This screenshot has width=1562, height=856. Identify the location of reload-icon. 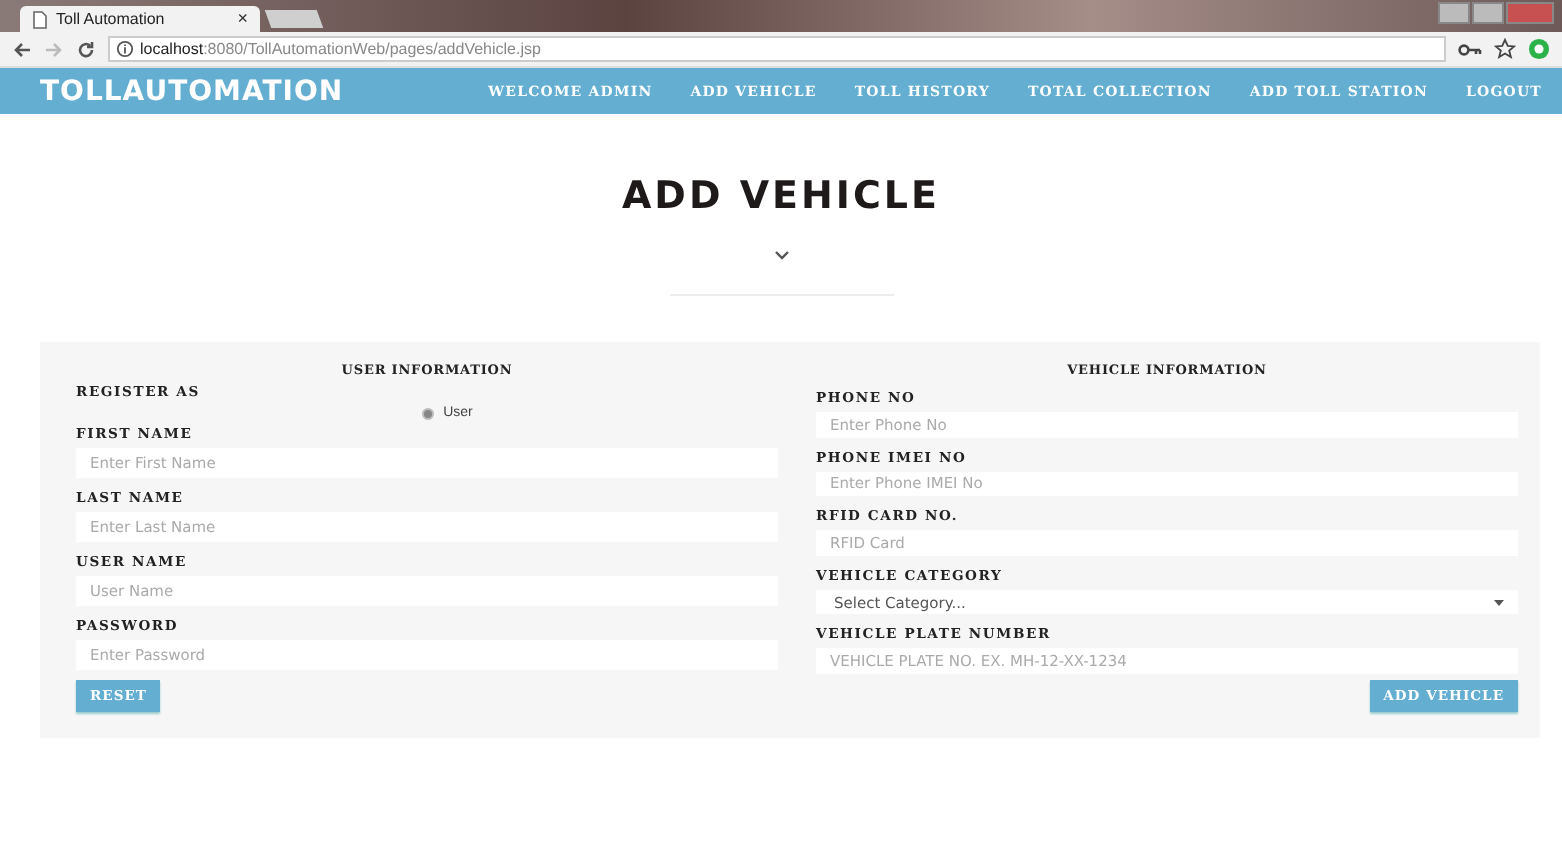
(86, 49).